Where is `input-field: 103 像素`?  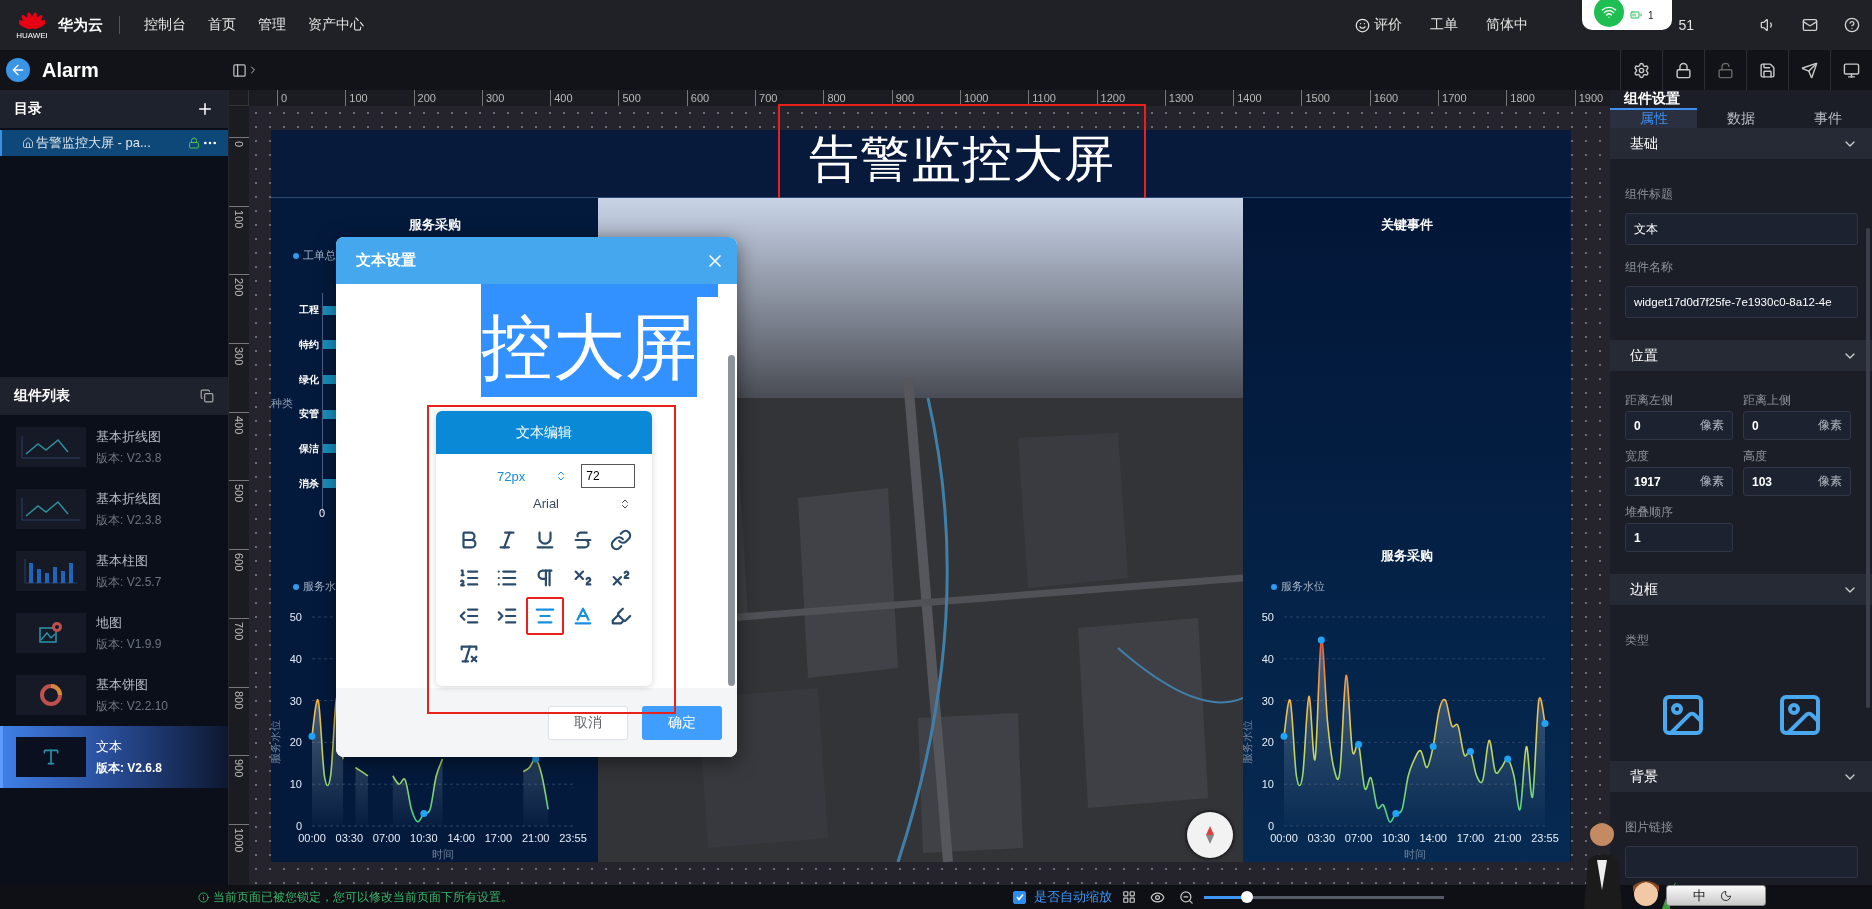 input-field: 103 像素 is located at coordinates (1797, 481).